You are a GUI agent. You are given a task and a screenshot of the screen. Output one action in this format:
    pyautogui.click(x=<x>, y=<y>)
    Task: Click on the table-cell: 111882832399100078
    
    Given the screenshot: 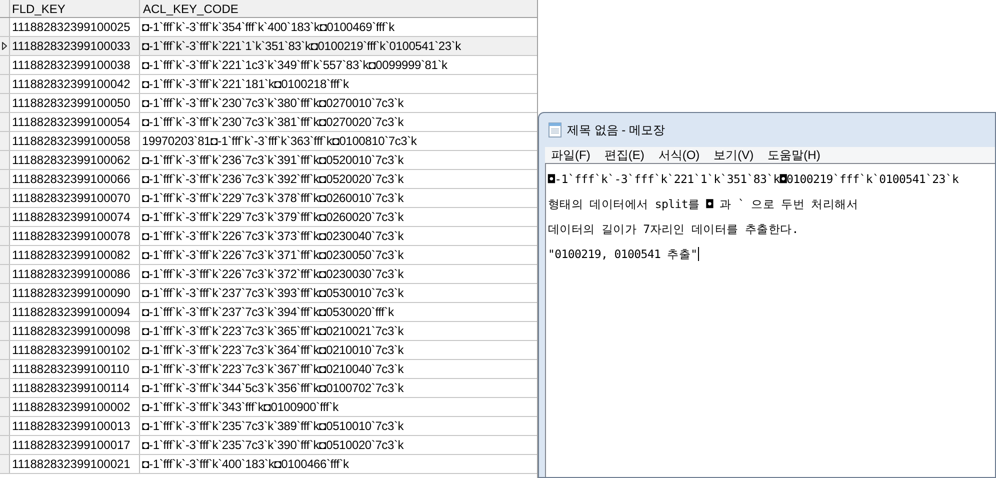 What is the action you would take?
    pyautogui.click(x=75, y=236)
    